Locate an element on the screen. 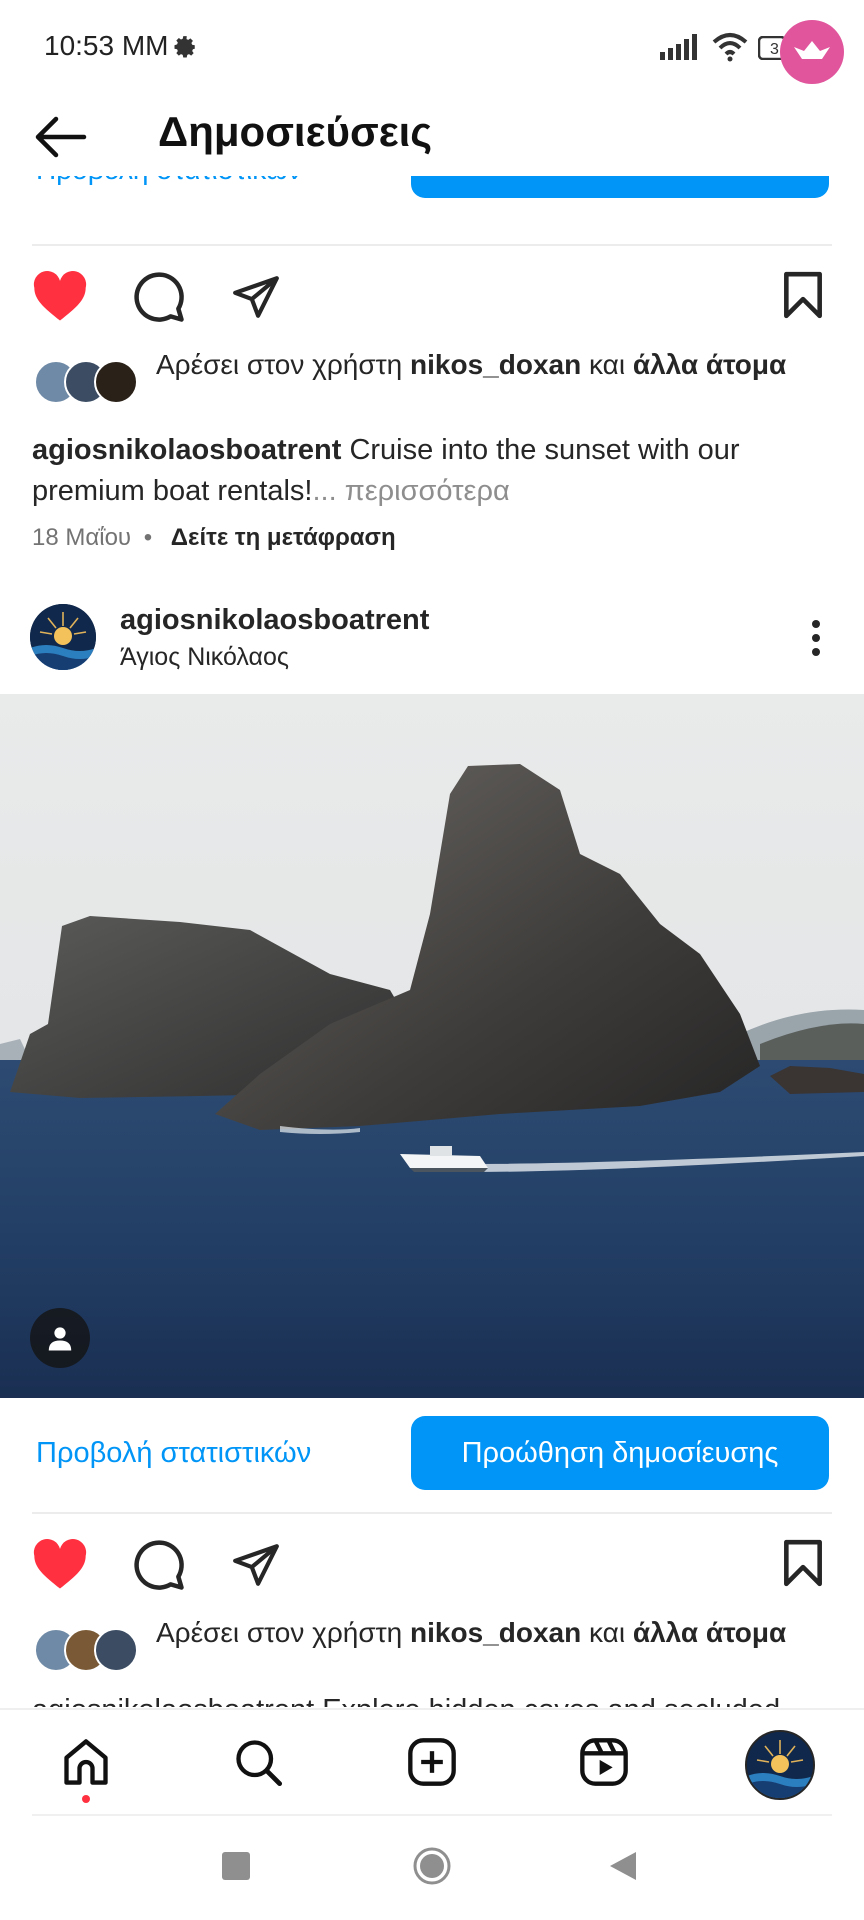  wifi-icon is located at coordinates (730, 47).